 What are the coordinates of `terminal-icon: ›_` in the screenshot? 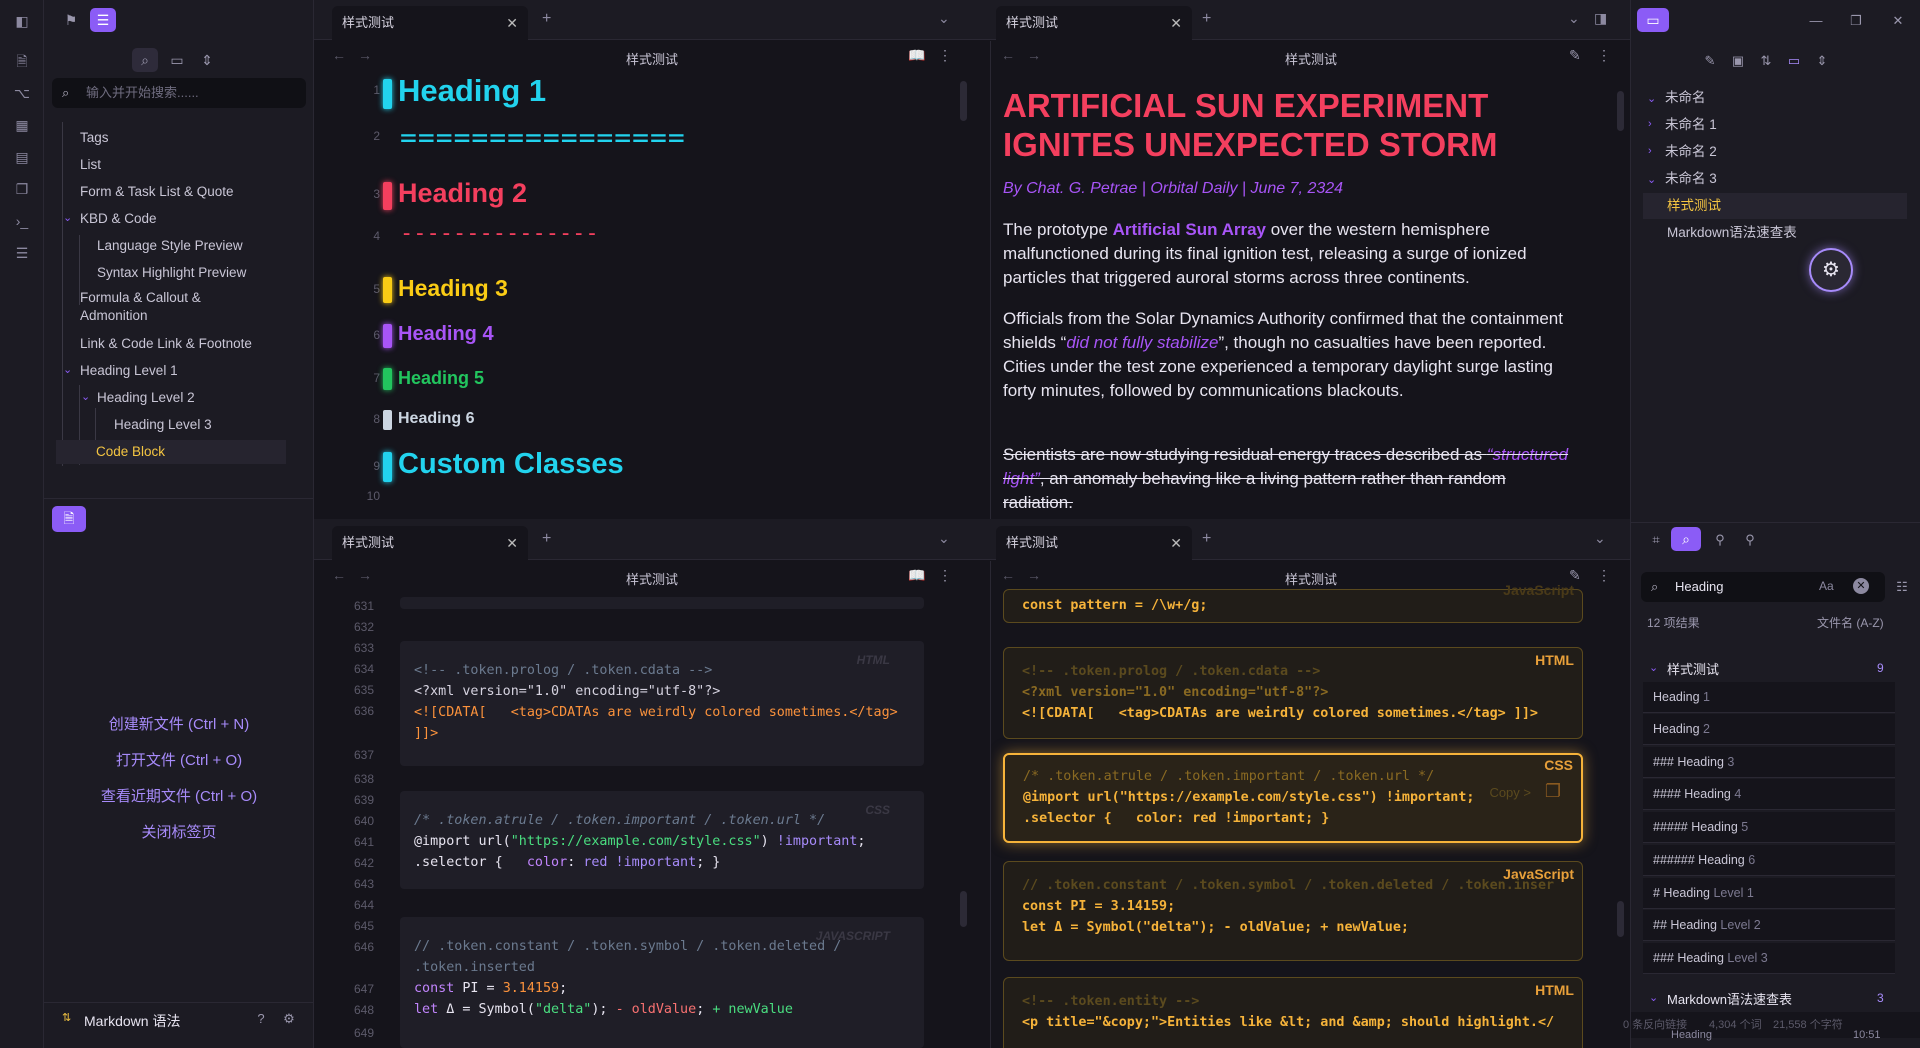 It's located at (22, 221).